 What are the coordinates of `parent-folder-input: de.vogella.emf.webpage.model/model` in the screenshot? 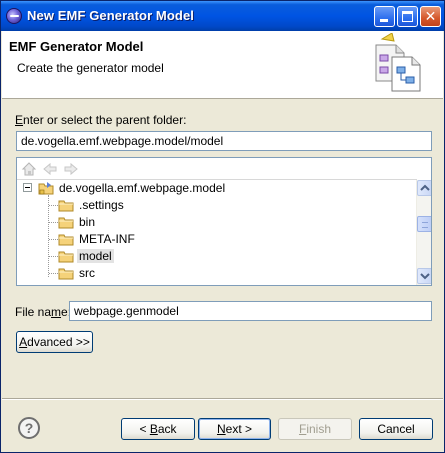 It's located at (224, 141).